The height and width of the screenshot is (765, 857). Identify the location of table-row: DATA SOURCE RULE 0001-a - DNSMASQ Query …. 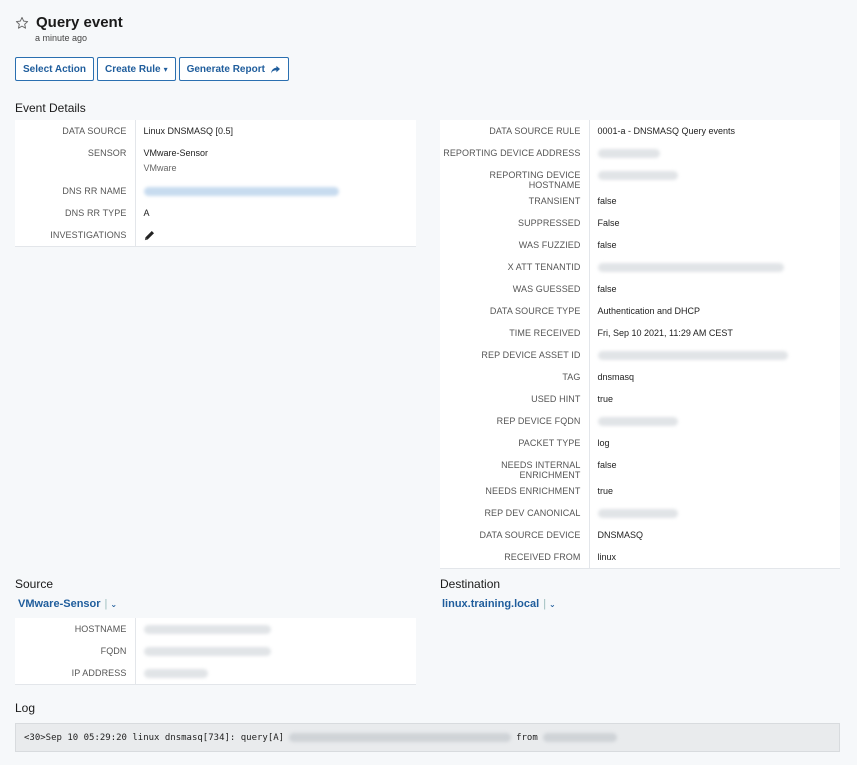
(640, 131).